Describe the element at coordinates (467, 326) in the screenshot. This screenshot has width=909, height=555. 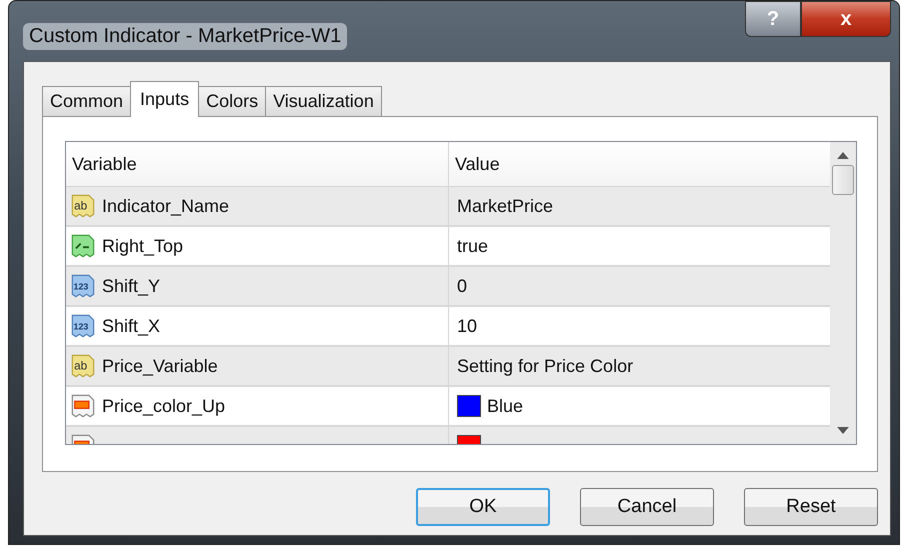
I see `variable-value: 10` at that location.